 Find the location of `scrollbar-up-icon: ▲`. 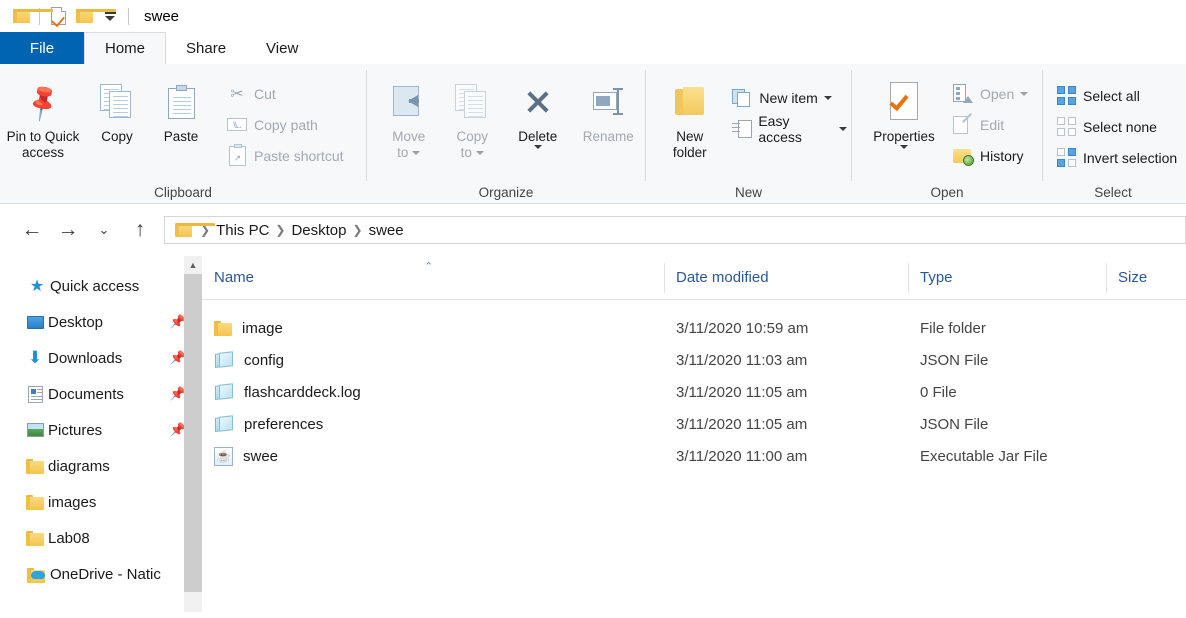

scrollbar-up-icon: ▲ is located at coordinates (193, 265).